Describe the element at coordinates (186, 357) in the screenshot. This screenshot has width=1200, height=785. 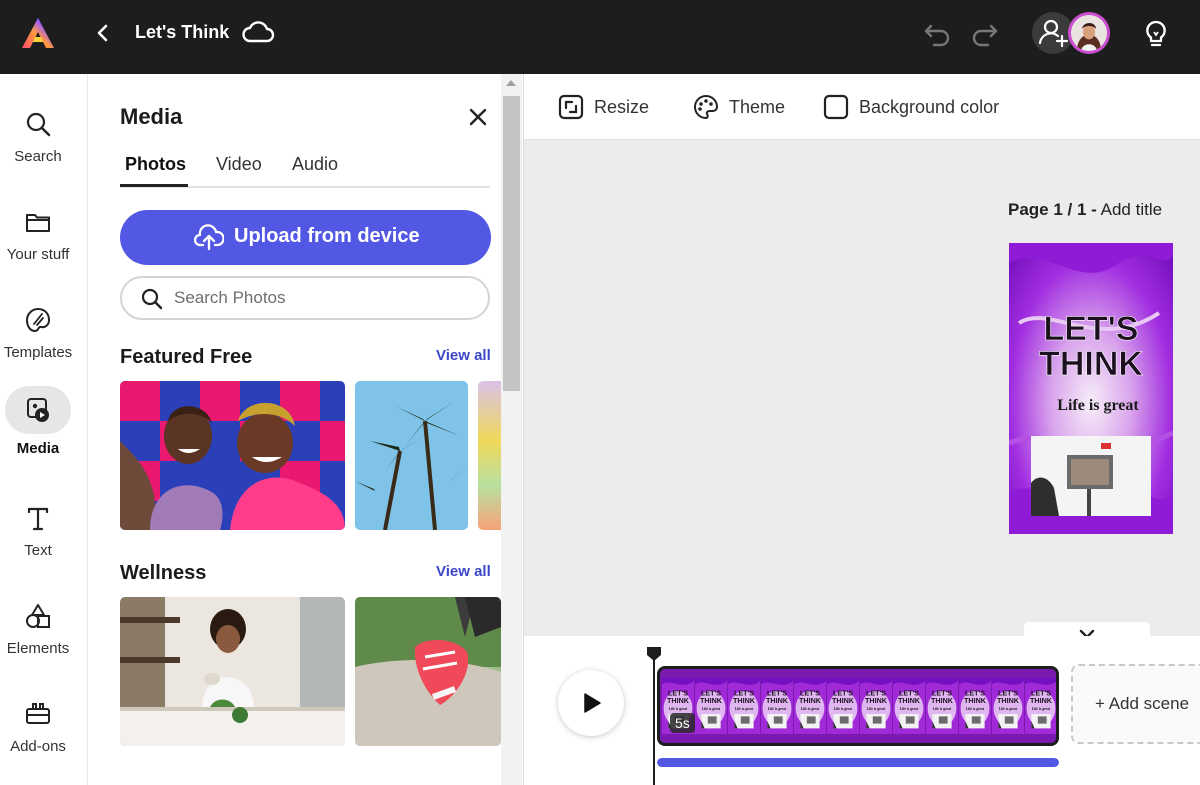
I see `section-title-featured-free: Featured Free` at that location.